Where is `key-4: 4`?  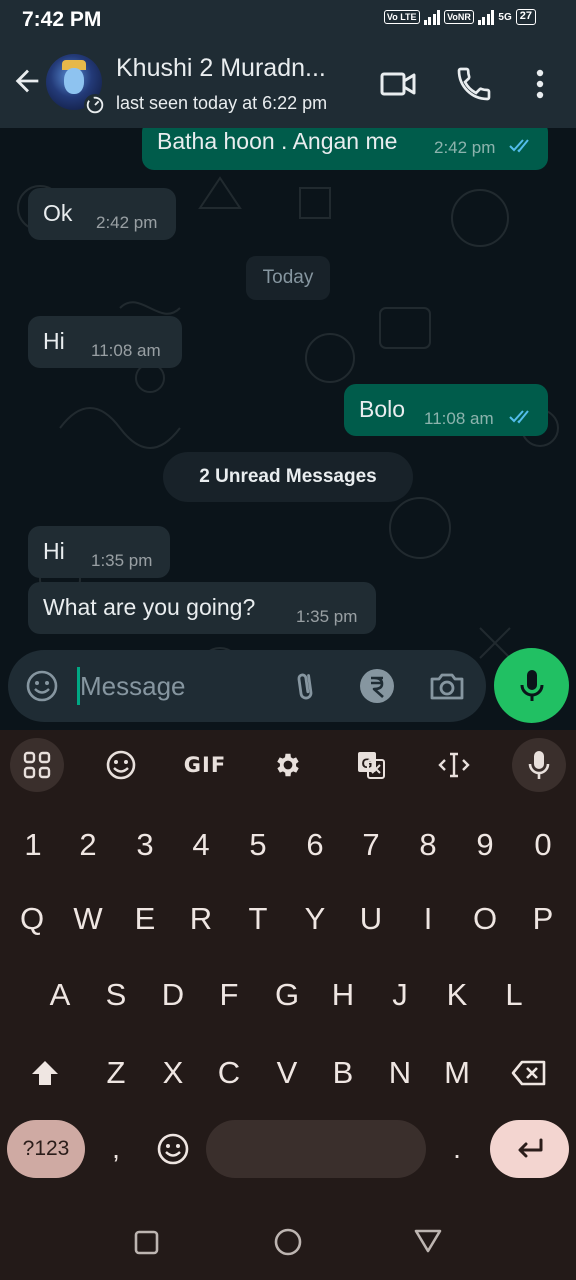
key-4: 4 is located at coordinates (201, 845).